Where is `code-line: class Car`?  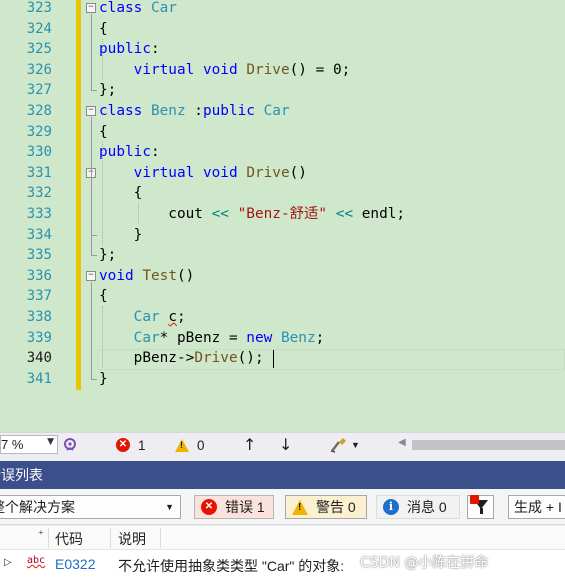 code-line: class Car is located at coordinates (138, 9).